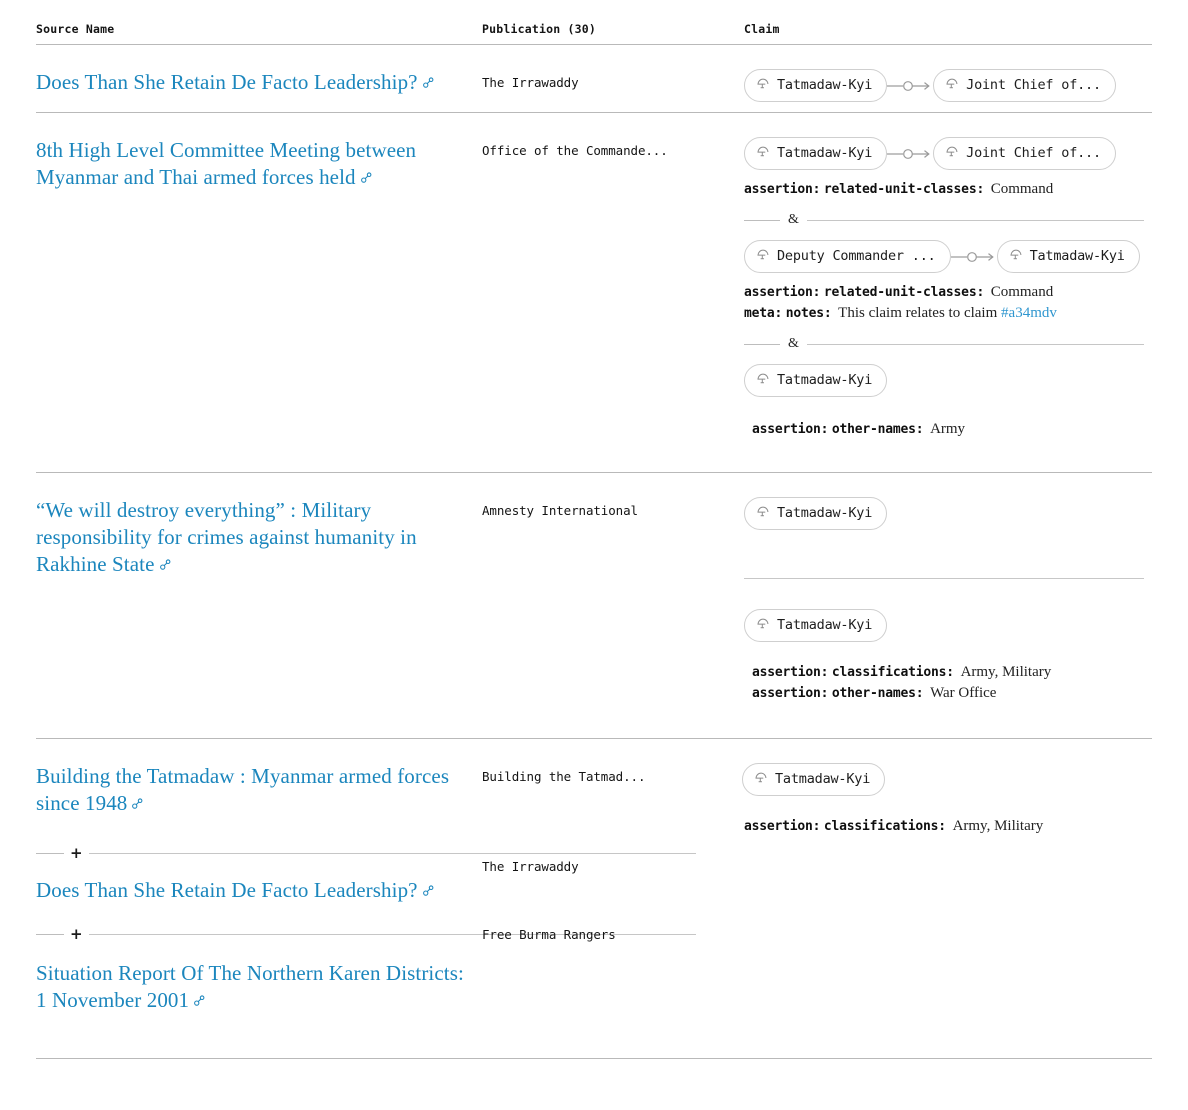  I want to click on assertion-item: assertion: other-names: War Office, so click(948, 693).